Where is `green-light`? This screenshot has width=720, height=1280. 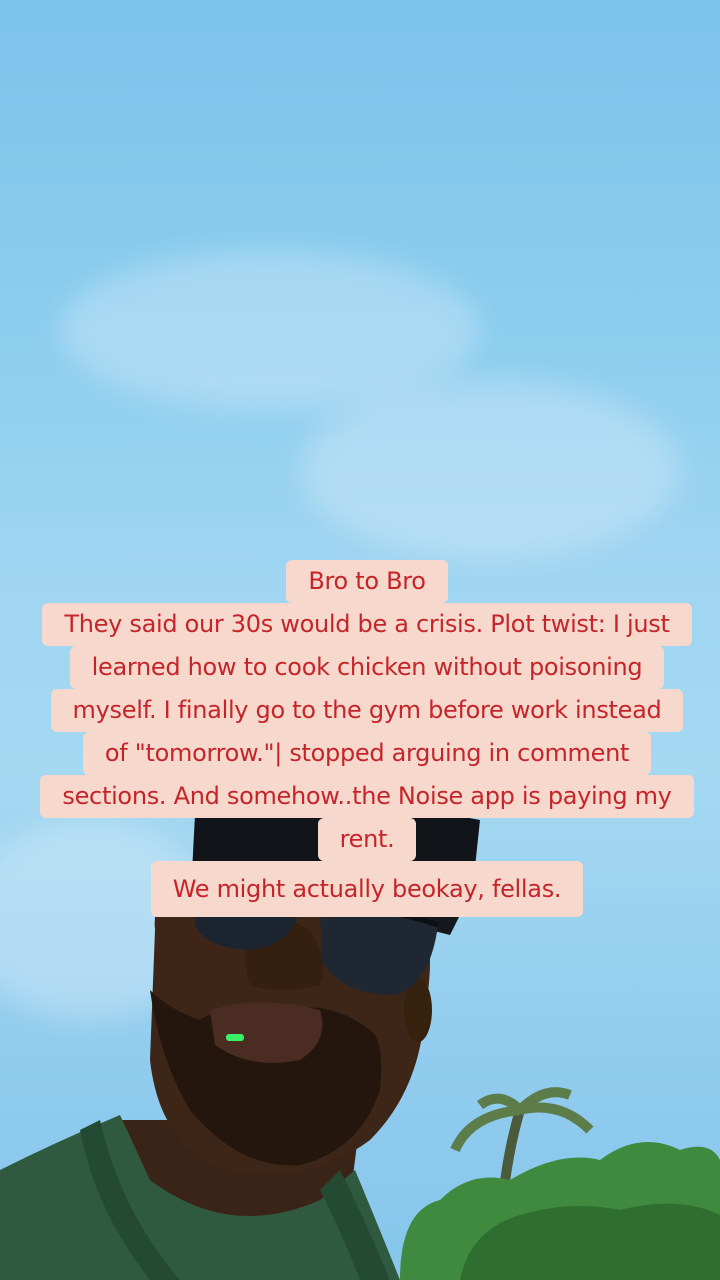 green-light is located at coordinates (235, 1037).